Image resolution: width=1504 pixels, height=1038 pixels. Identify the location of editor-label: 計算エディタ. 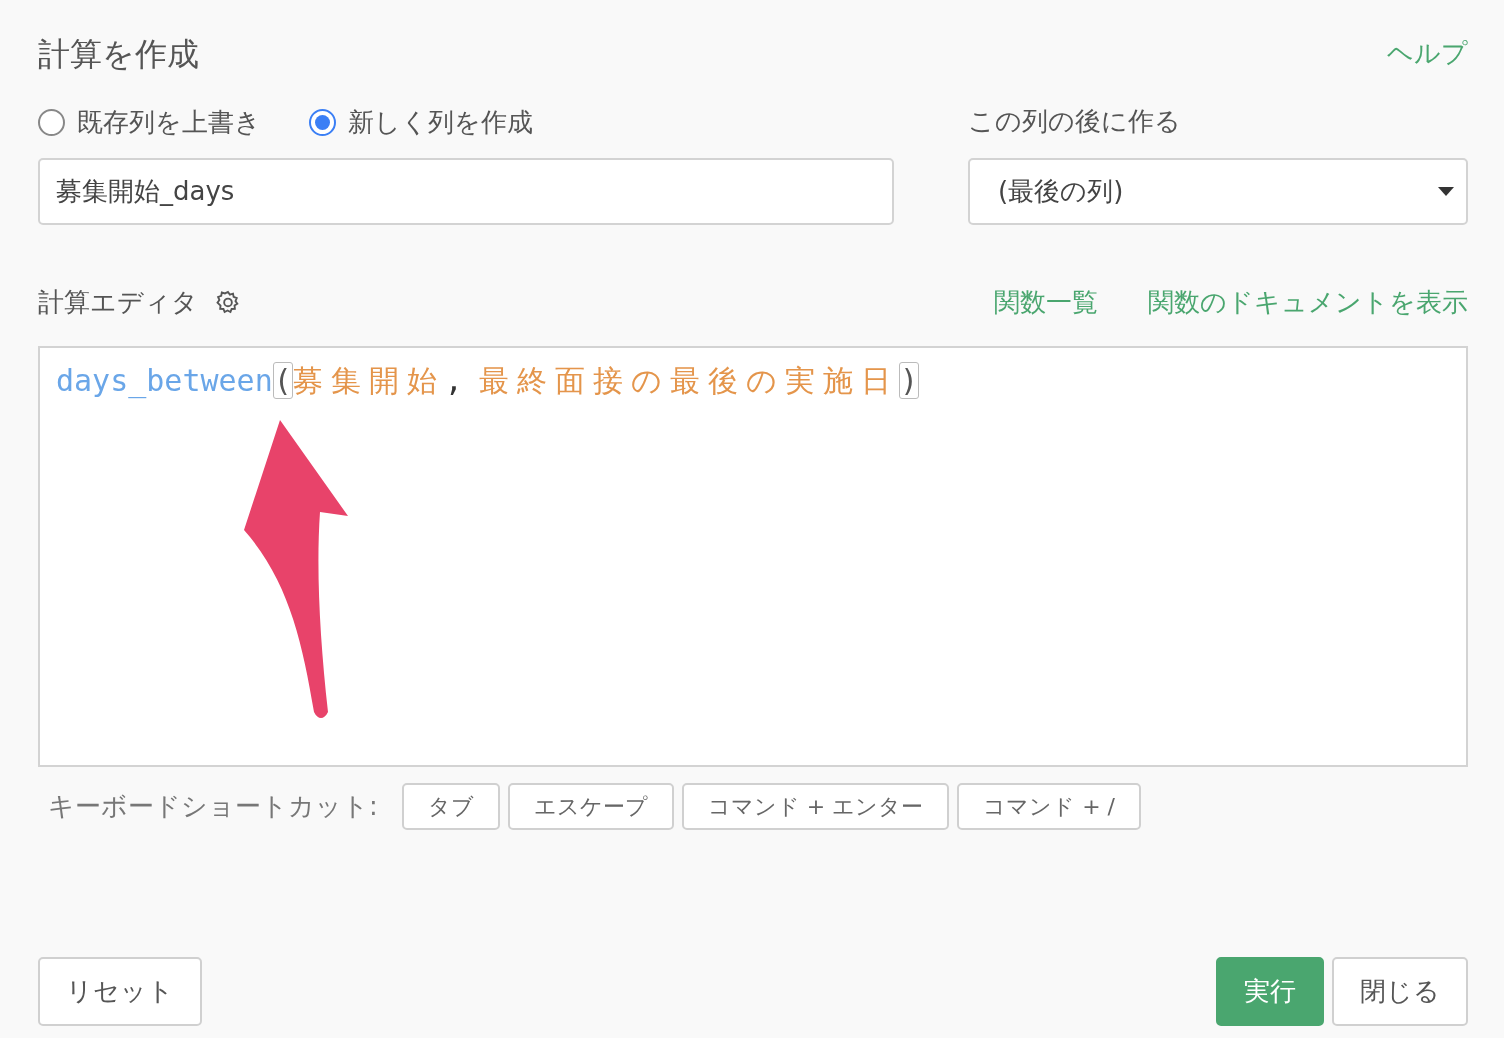
(118, 302).